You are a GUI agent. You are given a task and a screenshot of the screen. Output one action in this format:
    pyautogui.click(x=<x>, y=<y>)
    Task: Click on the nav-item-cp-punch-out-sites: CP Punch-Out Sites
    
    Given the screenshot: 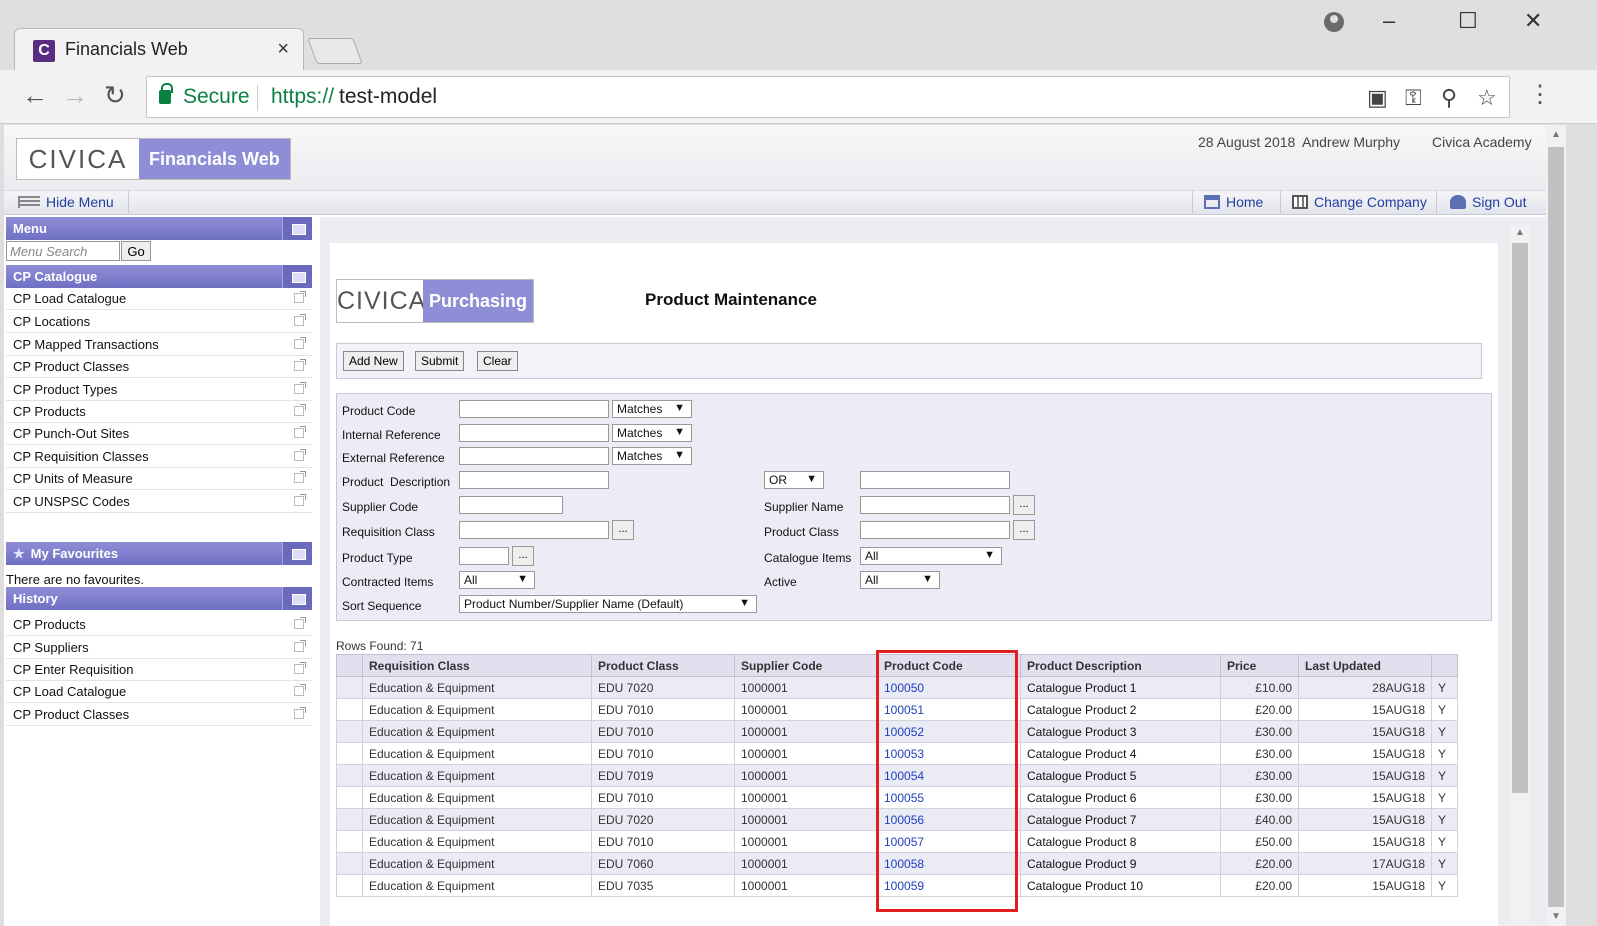 What is the action you would take?
    pyautogui.click(x=159, y=434)
    